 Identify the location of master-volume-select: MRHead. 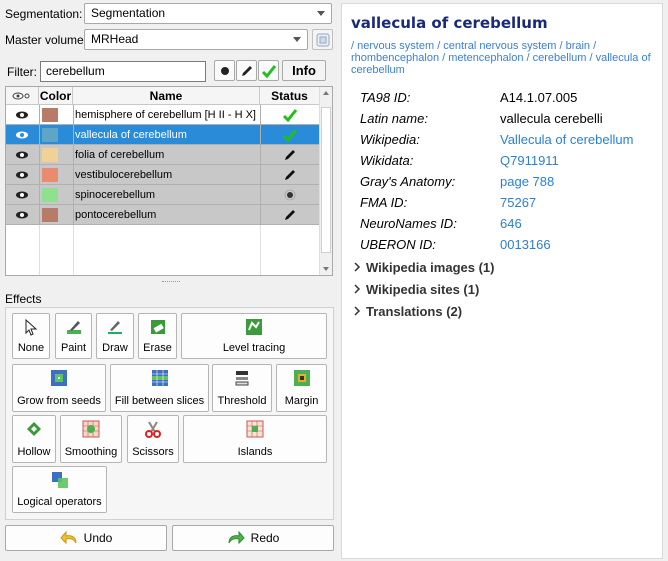
(196, 39).